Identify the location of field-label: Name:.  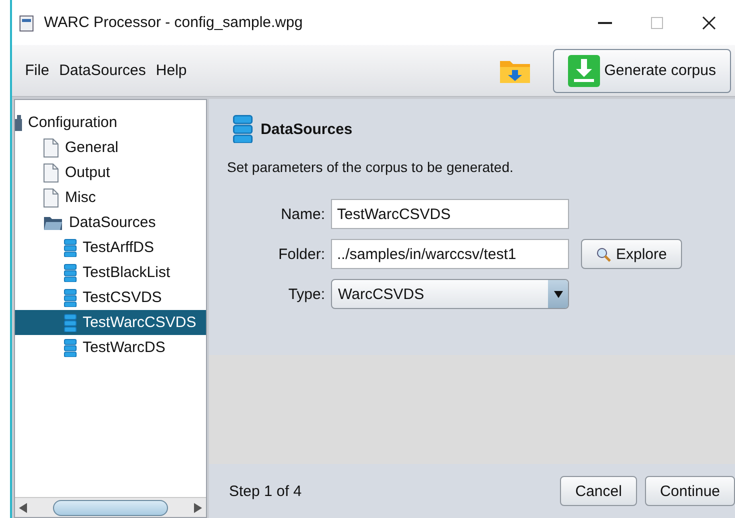
(303, 214).